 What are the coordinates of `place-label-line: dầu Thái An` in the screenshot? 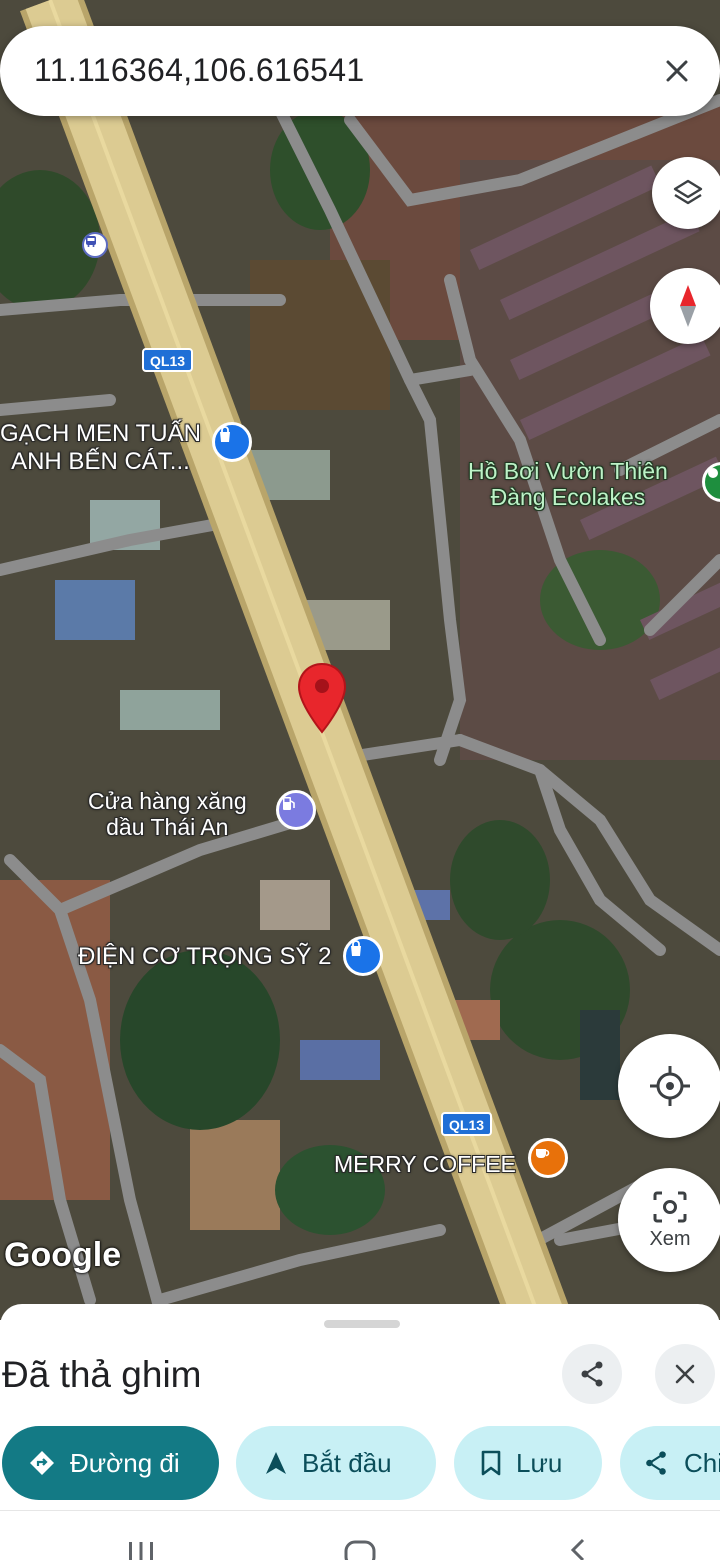 It's located at (167, 827).